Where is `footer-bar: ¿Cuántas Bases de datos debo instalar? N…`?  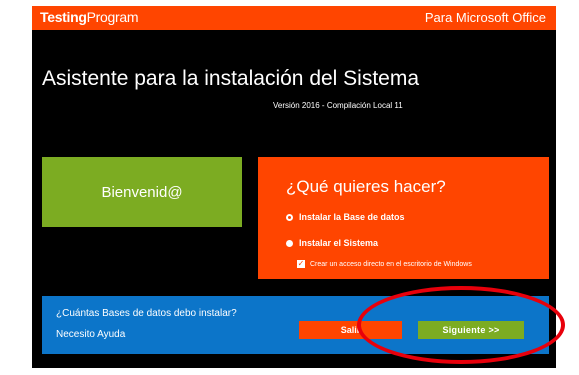
footer-bar: ¿Cuántas Bases de datos debo instalar? N… is located at coordinates (295, 325).